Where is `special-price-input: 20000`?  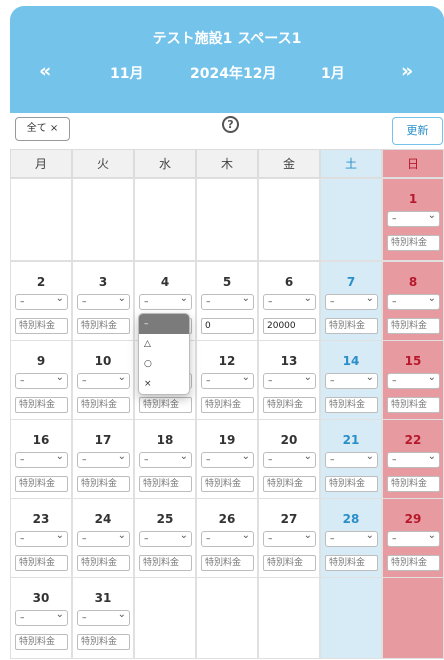 special-price-input: 20000 is located at coordinates (289, 326).